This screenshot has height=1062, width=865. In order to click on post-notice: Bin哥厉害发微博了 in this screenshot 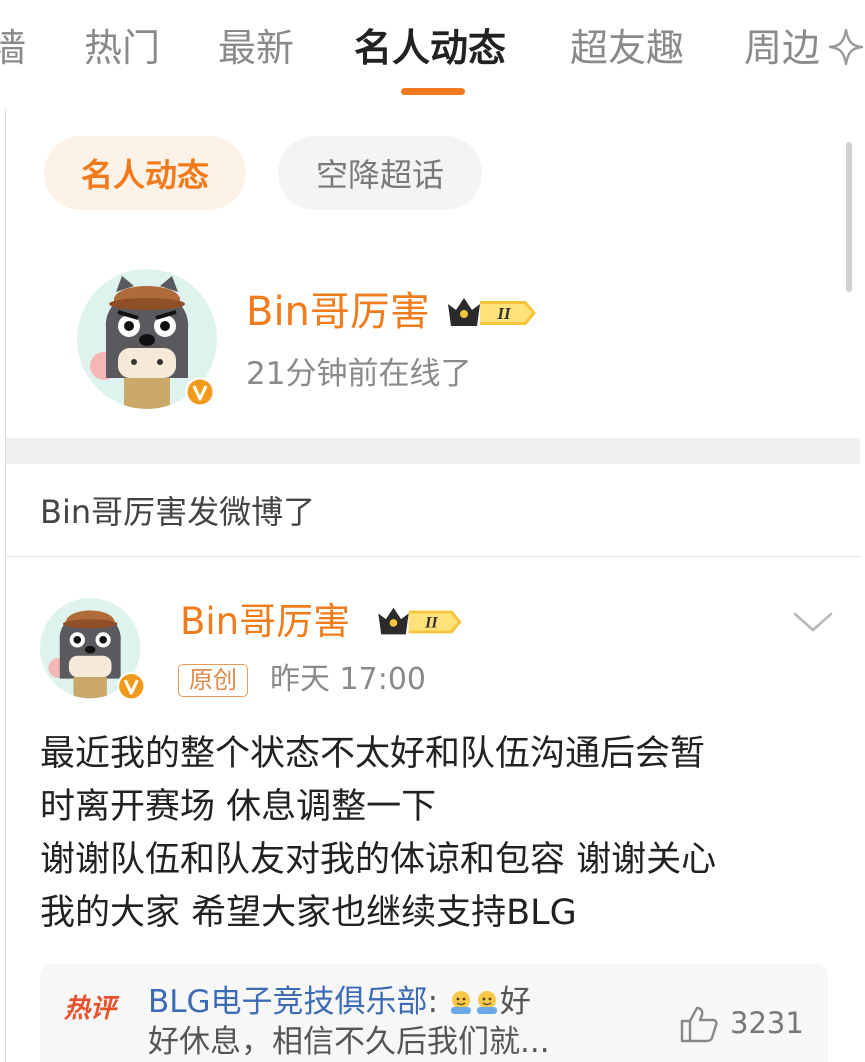, I will do `click(178, 512)`.